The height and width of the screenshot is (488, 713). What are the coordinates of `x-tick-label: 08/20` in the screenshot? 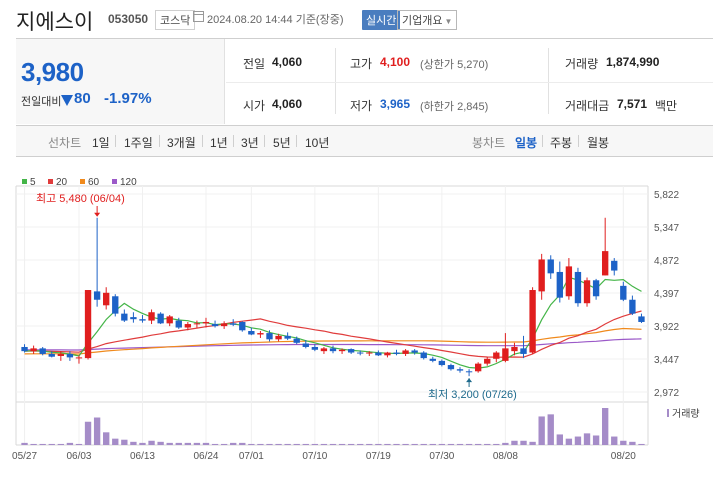 It's located at (623, 456).